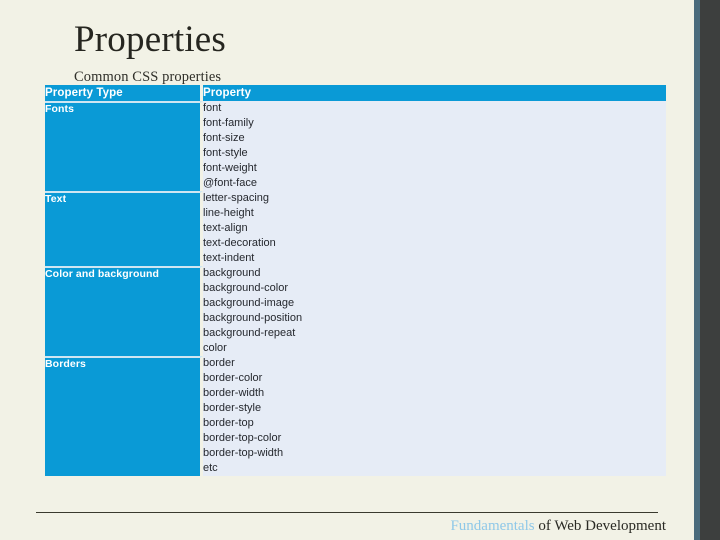 This screenshot has height=540, width=720. I want to click on property-type-cell: Borders, so click(124, 416).